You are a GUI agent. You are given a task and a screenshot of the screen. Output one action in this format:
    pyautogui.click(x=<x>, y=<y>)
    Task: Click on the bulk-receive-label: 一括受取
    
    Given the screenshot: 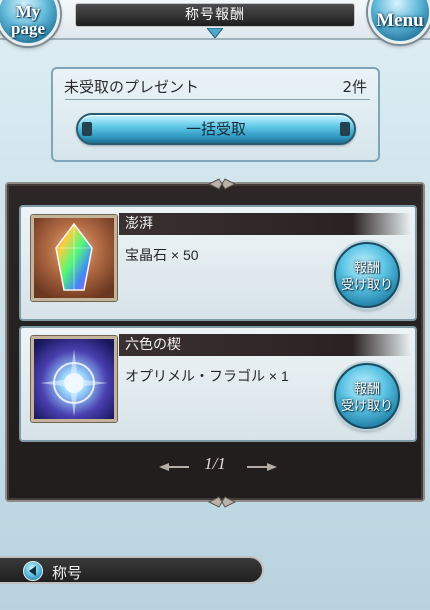 What is the action you would take?
    pyautogui.click(x=215, y=129)
    